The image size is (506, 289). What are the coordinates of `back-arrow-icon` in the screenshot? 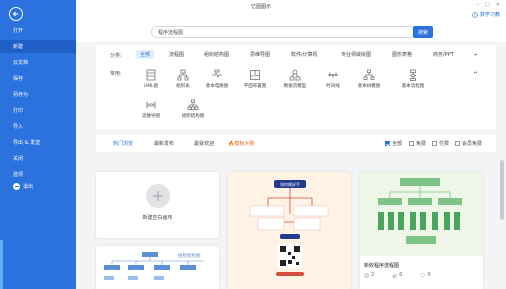 It's located at (16, 14).